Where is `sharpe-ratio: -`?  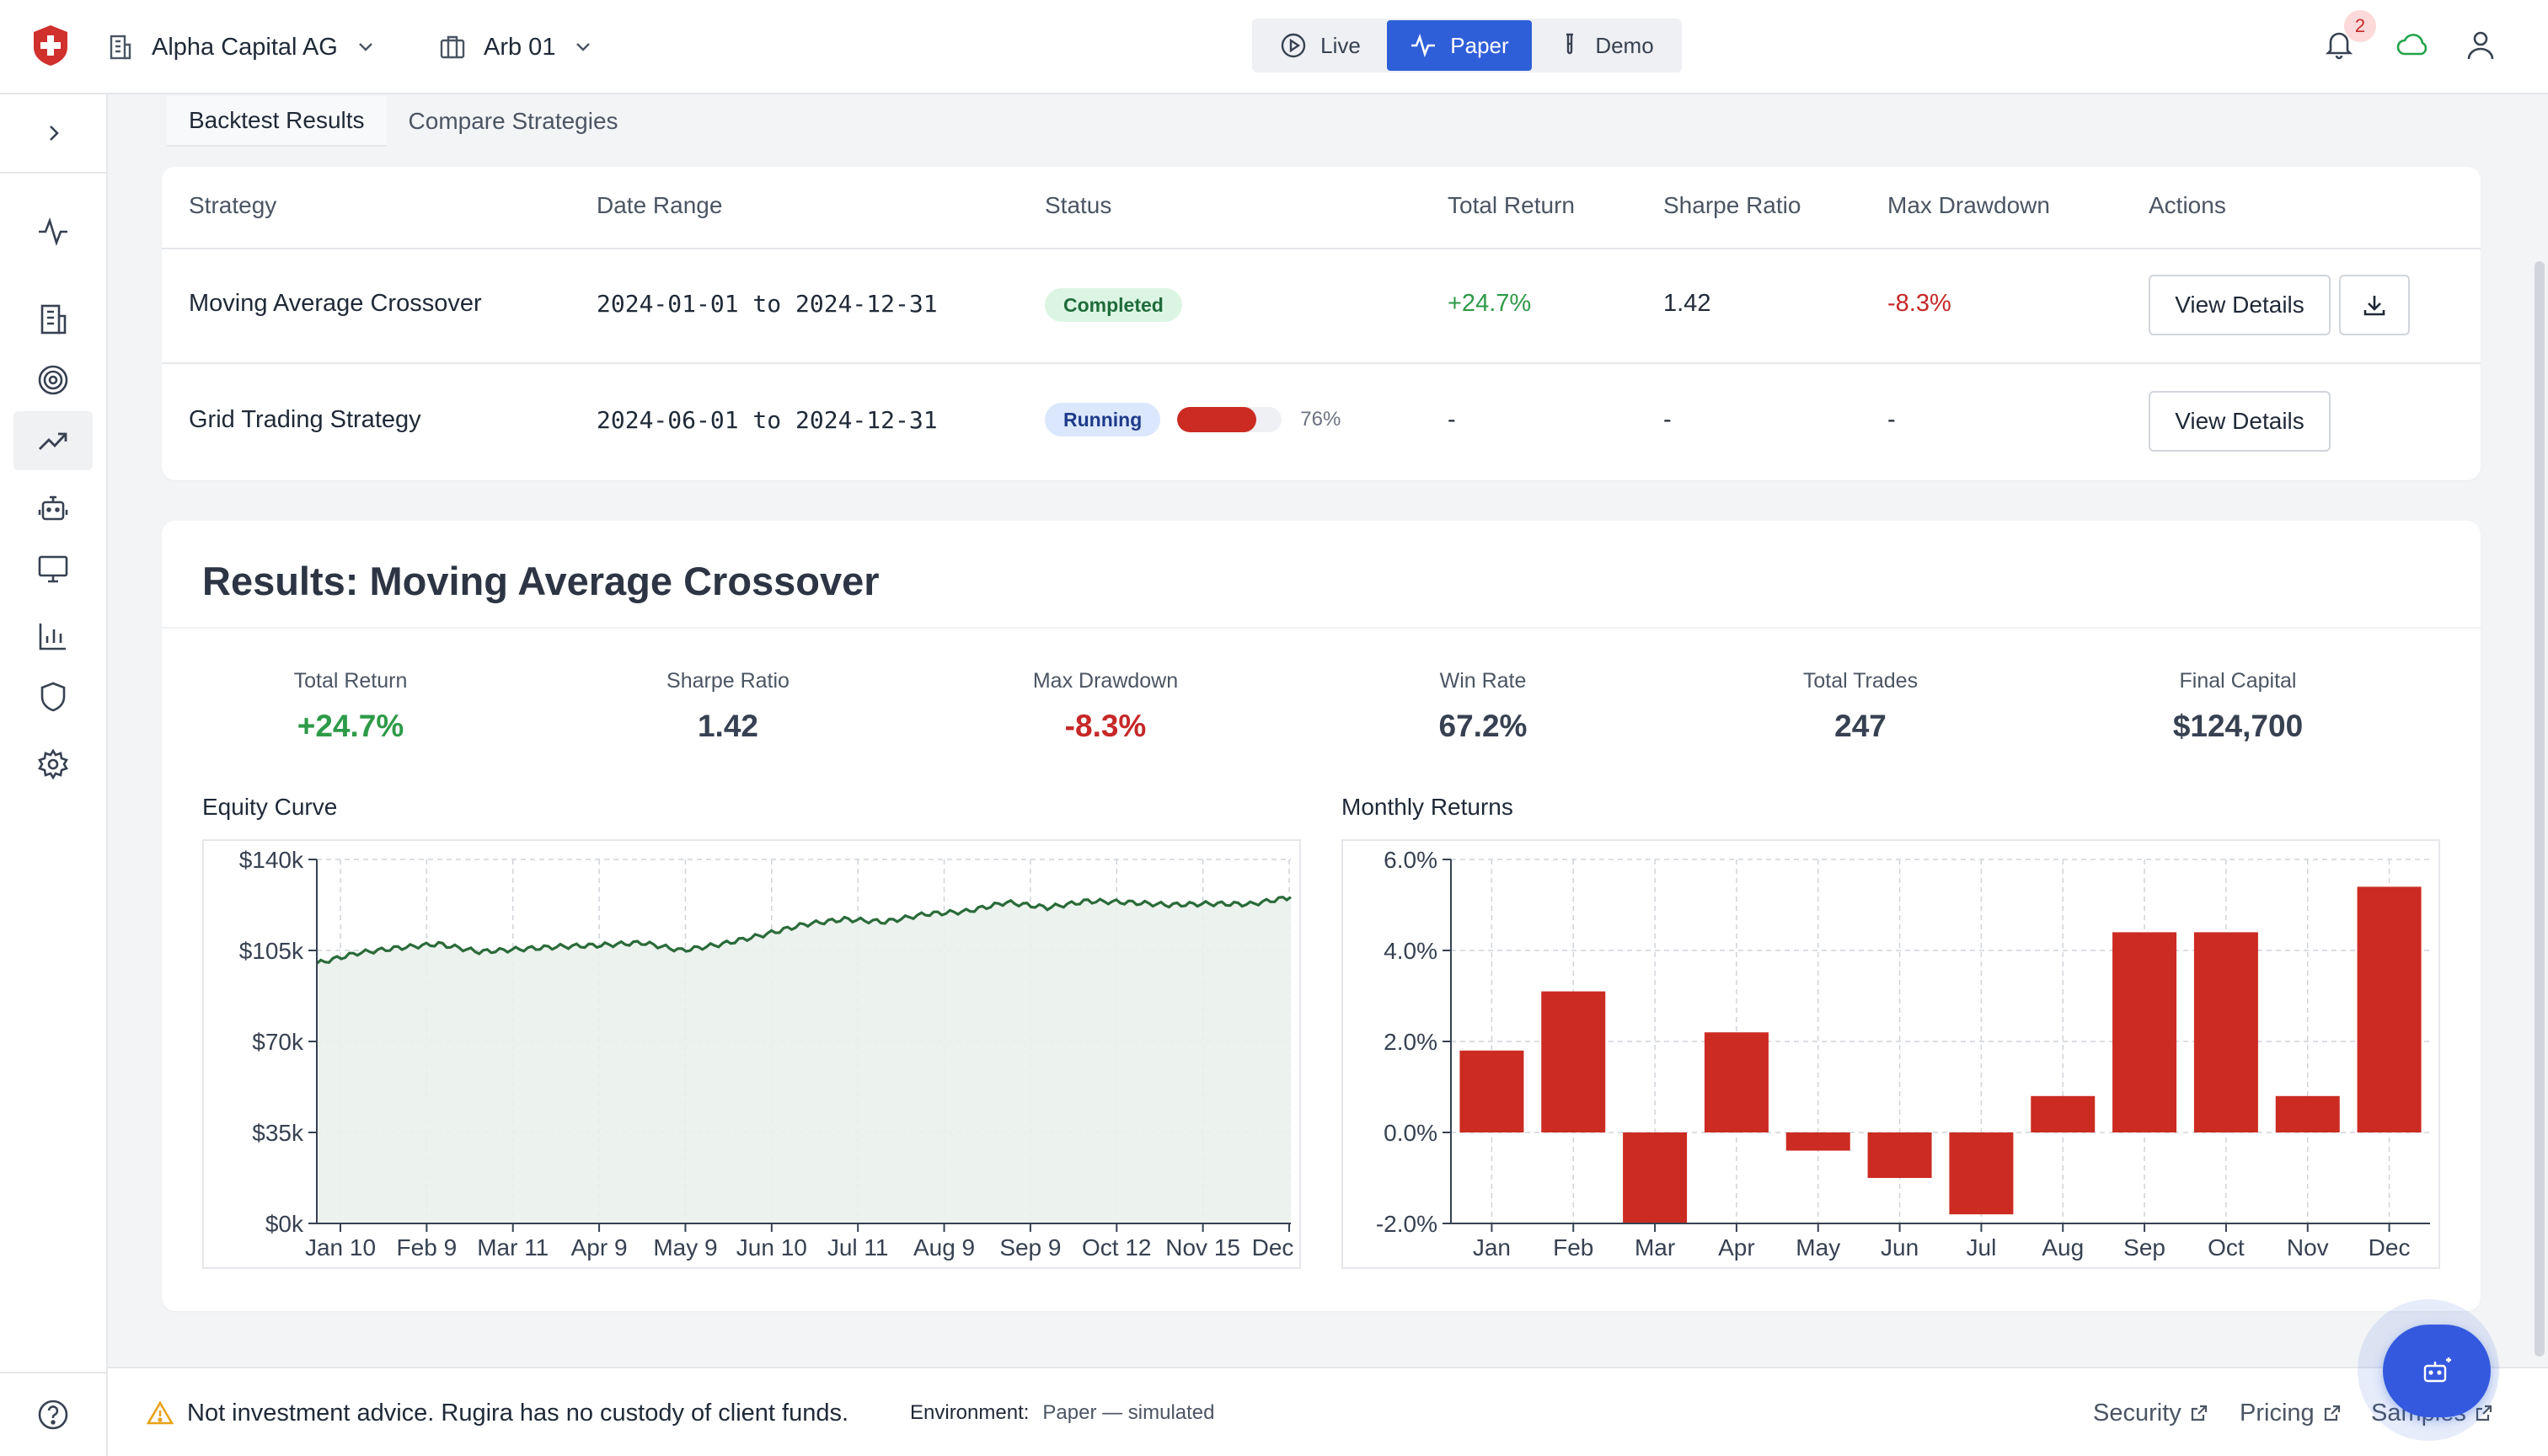 sharpe-ratio: - is located at coordinates (1667, 419).